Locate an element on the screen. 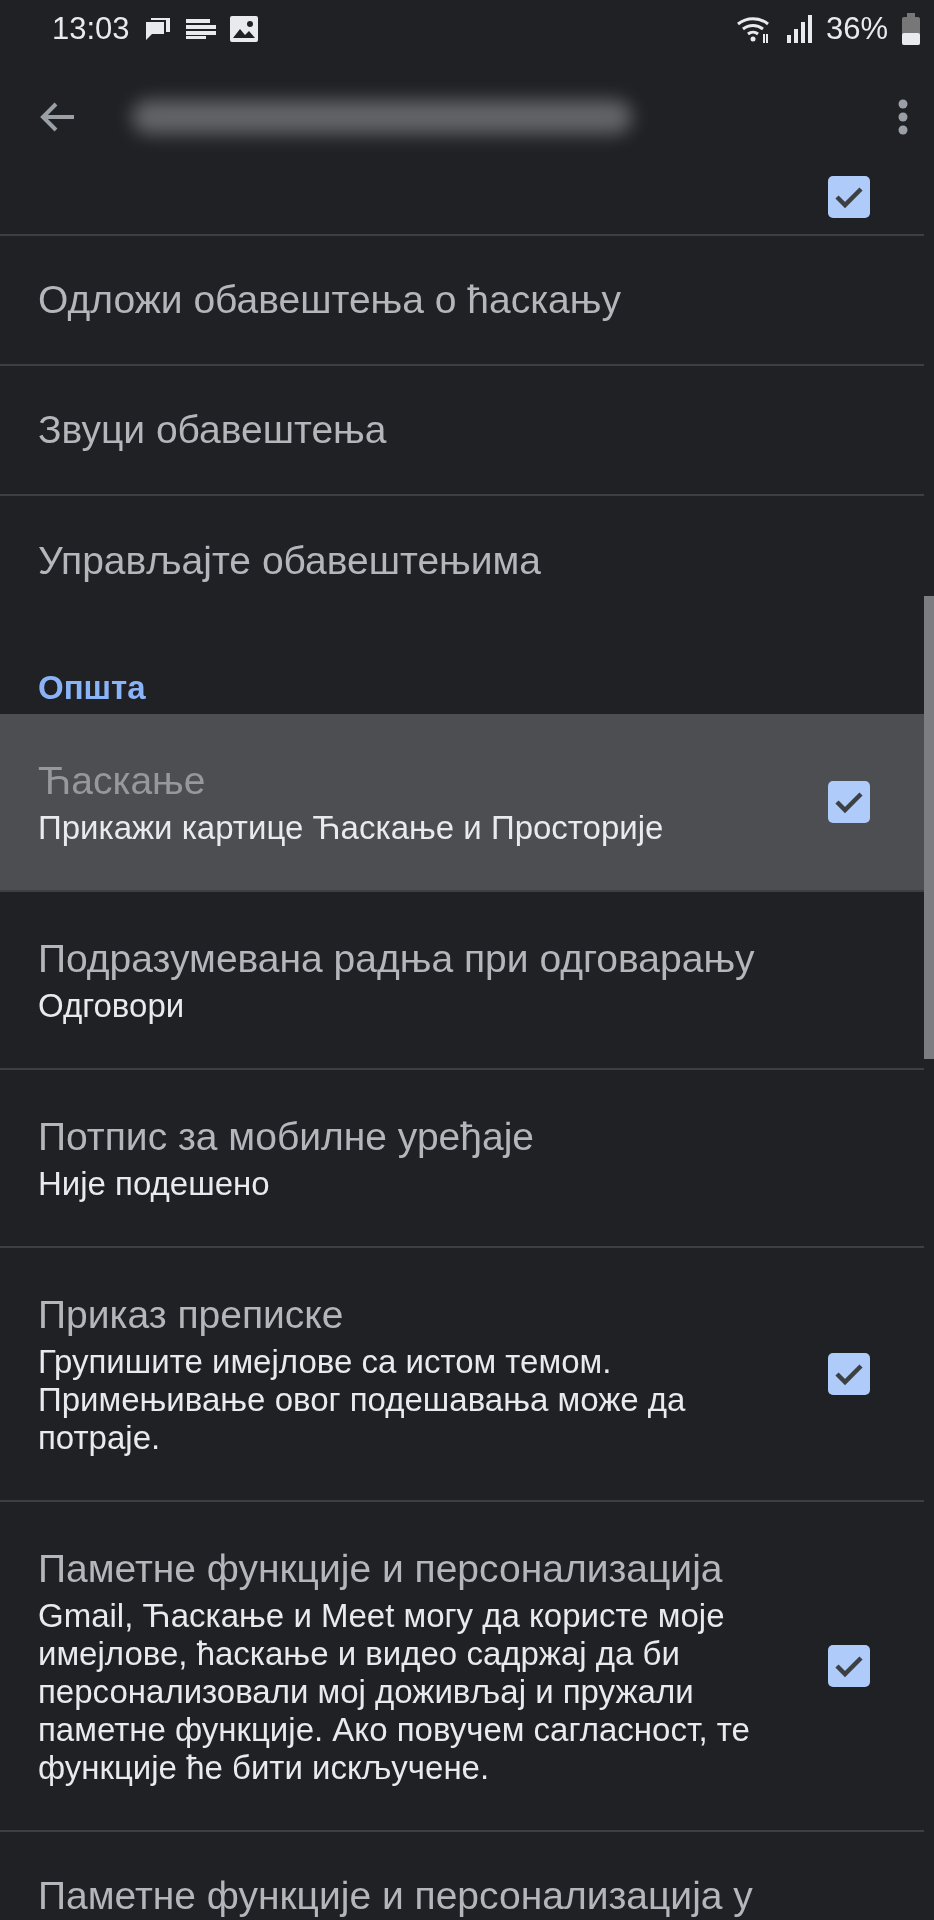 The image size is (934, 1920). setting-title: Звуци обавештења is located at coordinates (213, 430).